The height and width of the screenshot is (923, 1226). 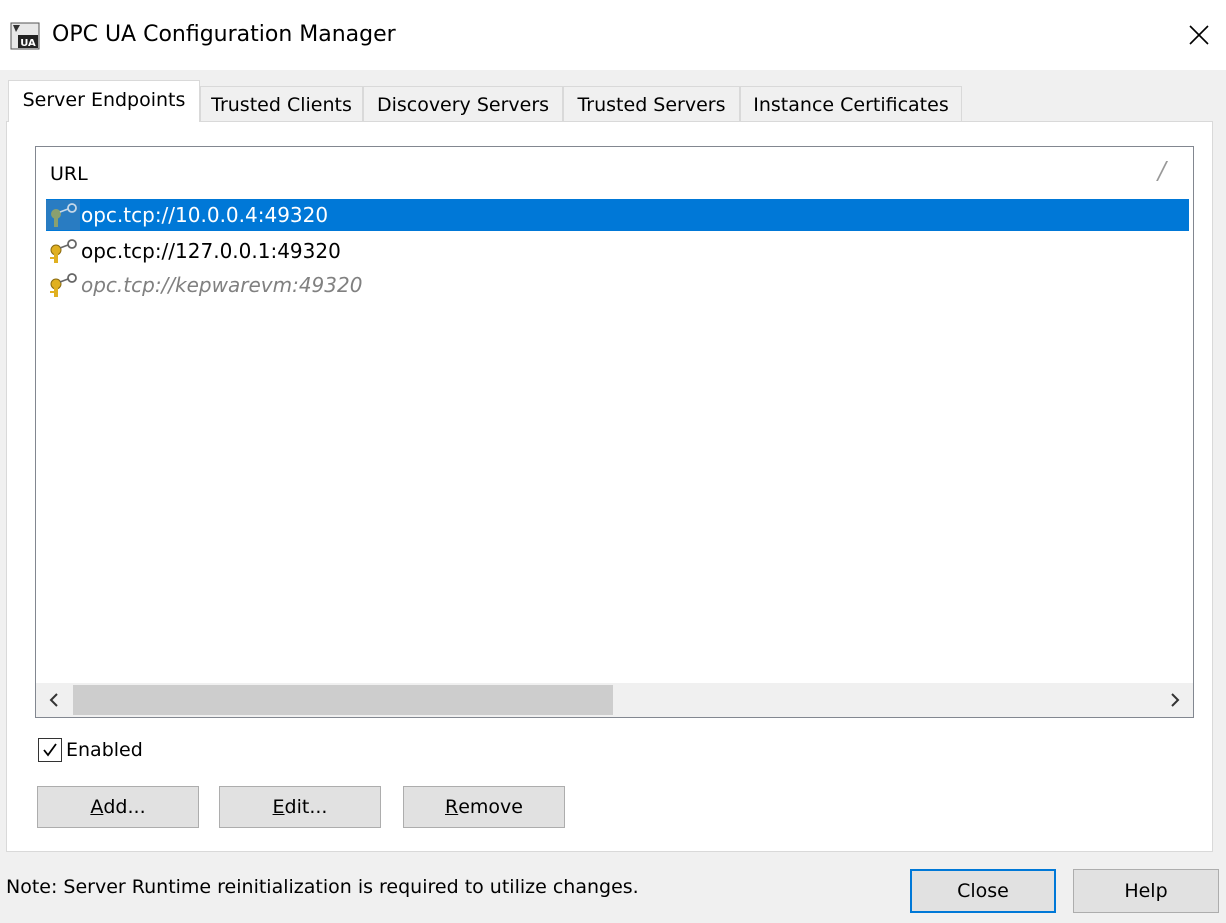 I want to click on tab-trusted-clients: Trusted Clients, so click(x=281, y=104).